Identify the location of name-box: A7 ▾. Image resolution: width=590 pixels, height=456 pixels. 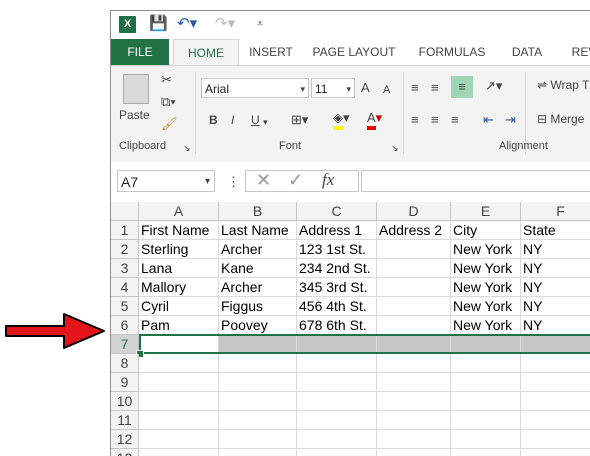
(166, 181).